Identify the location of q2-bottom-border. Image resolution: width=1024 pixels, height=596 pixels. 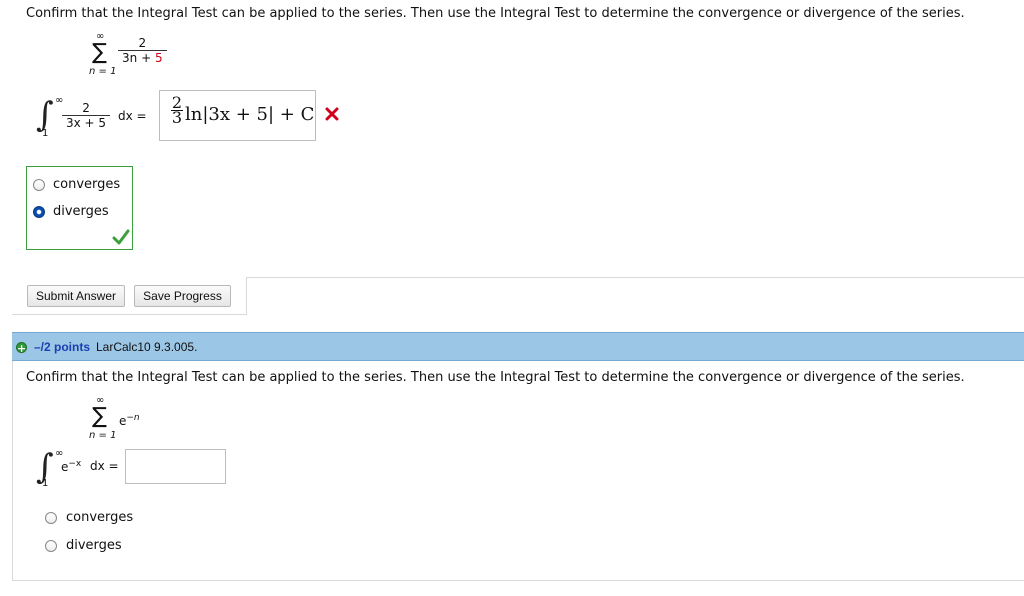
(518, 580).